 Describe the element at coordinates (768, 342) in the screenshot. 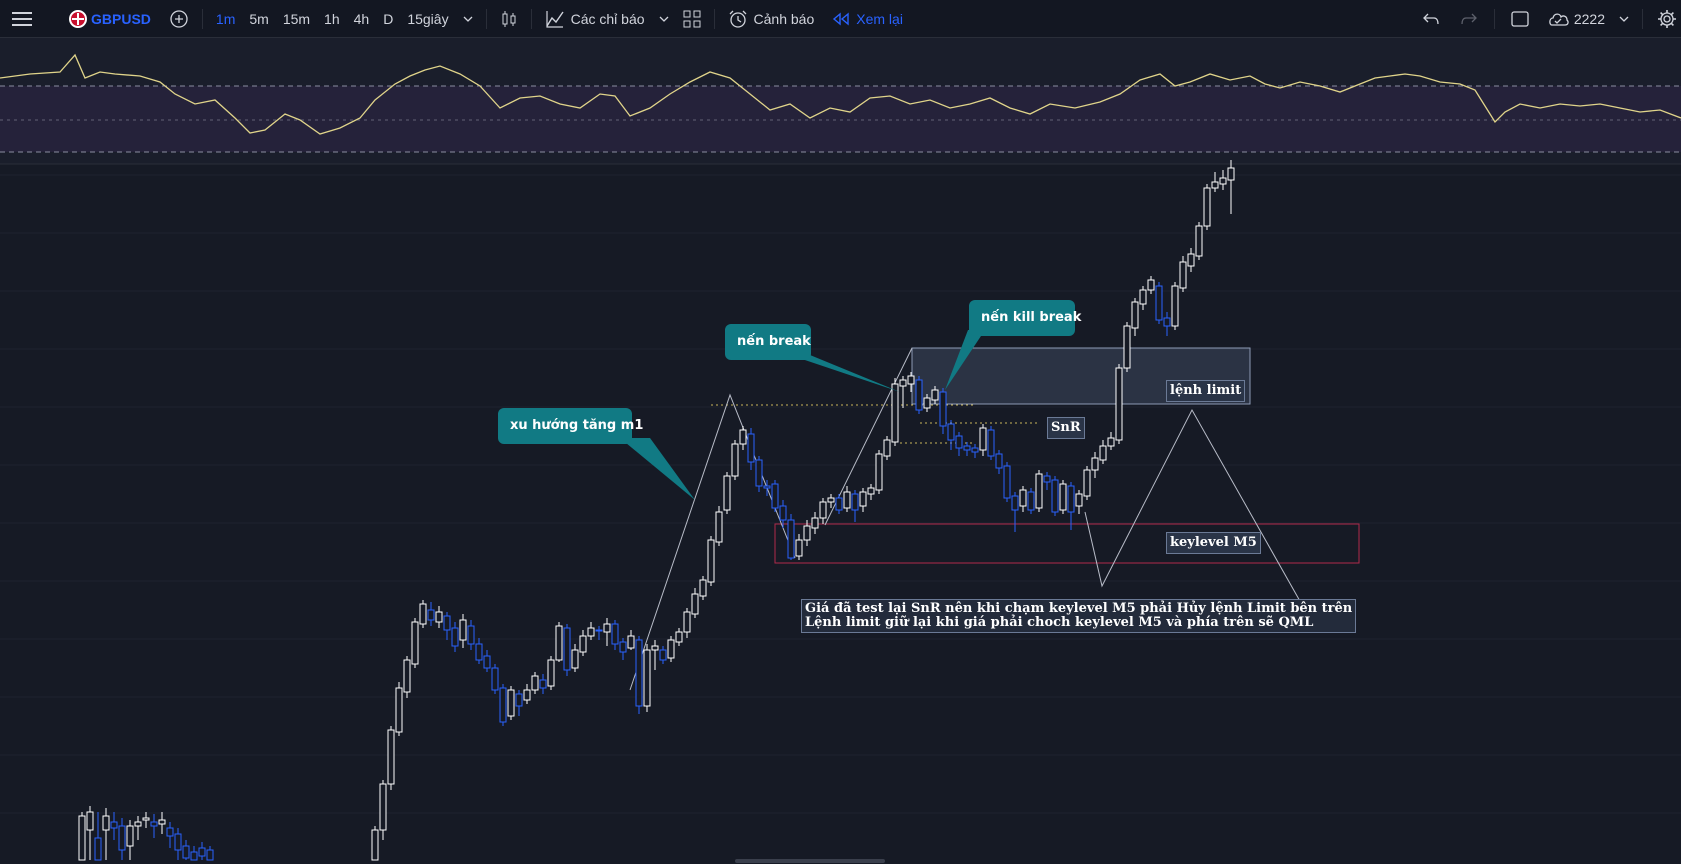

I see `callout-break: nến break` at that location.